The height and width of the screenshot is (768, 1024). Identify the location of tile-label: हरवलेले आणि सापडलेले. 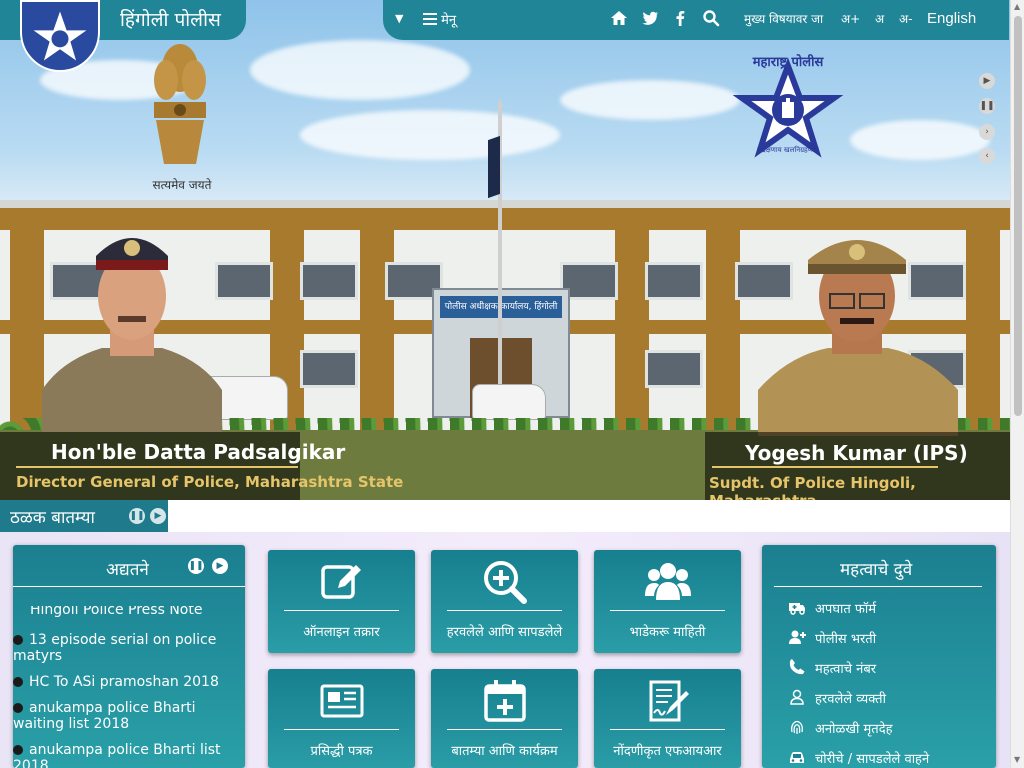
(504, 632).